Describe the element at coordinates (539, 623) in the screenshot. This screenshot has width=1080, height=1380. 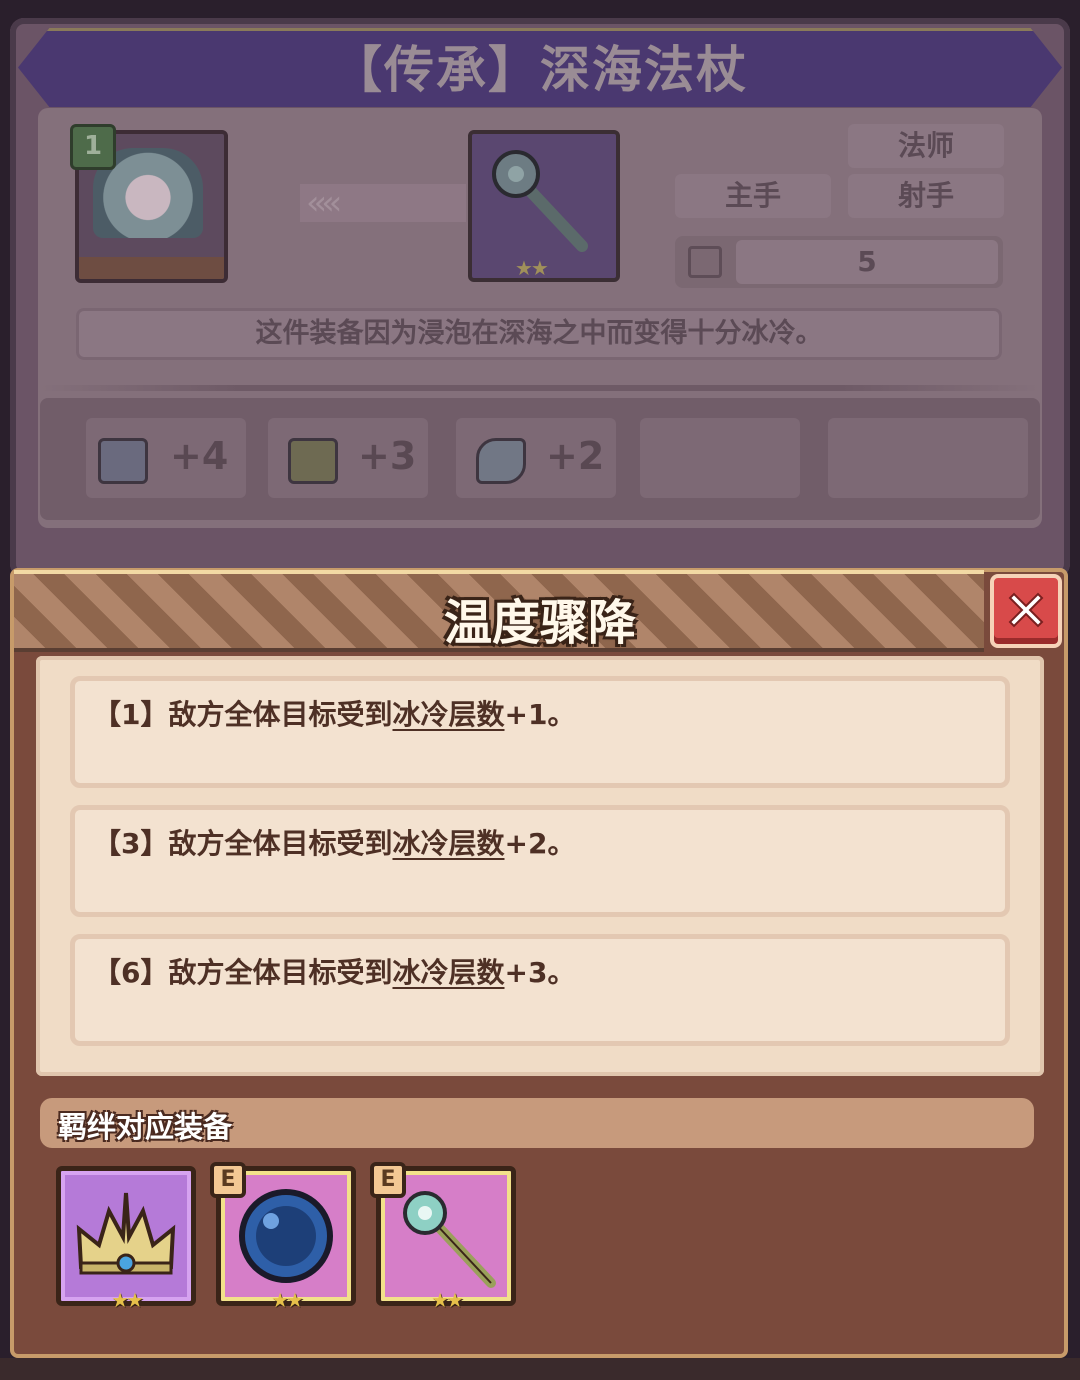
I see `popup-title: 温度骤降` at that location.